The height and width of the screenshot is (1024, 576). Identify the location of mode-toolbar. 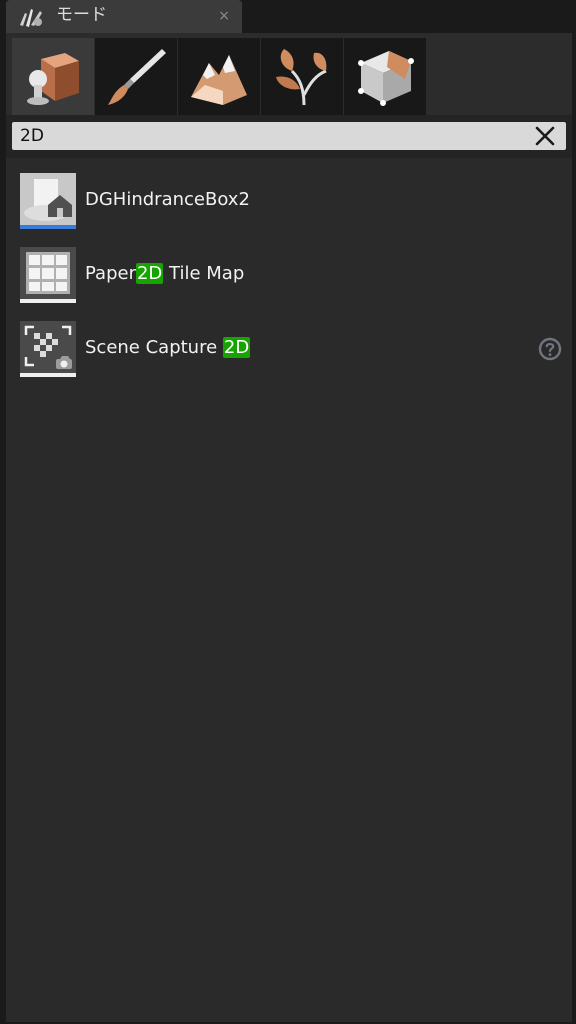
(289, 74).